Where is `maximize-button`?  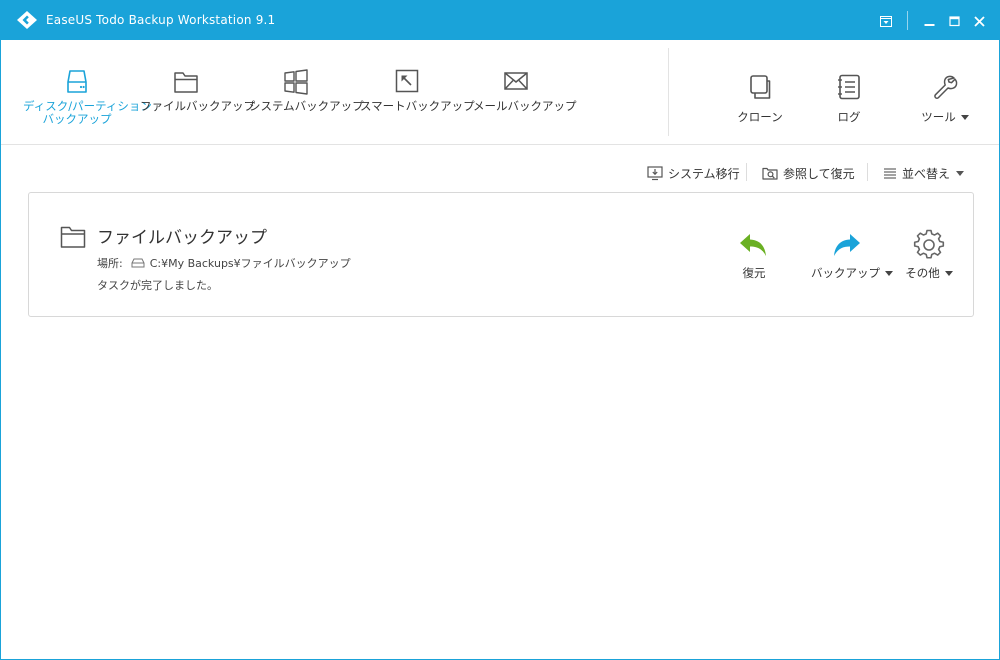
maximize-button is located at coordinates (954, 21).